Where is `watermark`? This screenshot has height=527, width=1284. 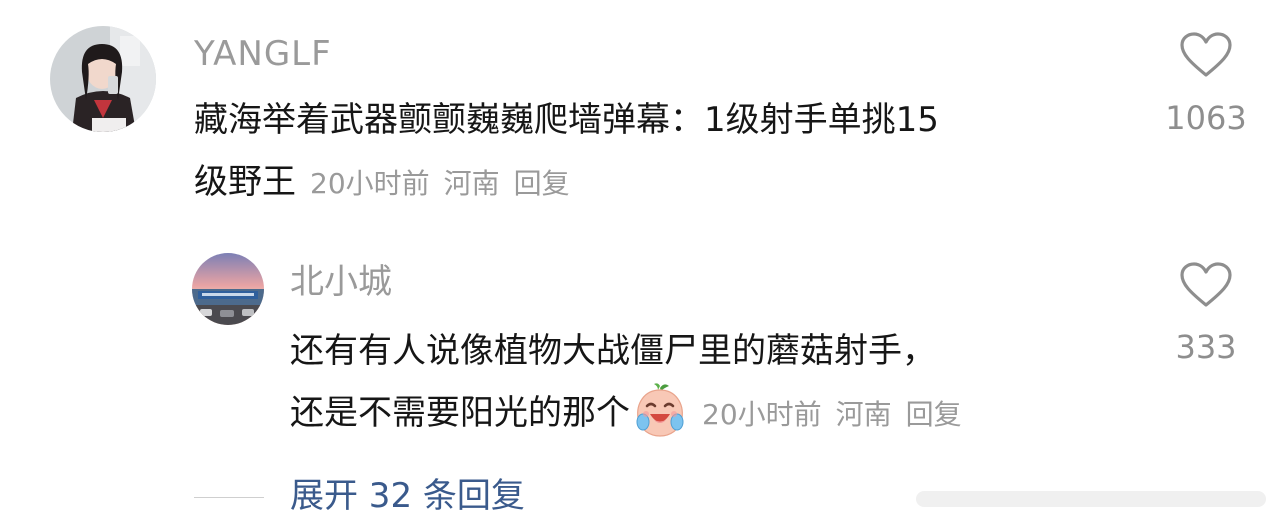
watermark is located at coordinates (1091, 499).